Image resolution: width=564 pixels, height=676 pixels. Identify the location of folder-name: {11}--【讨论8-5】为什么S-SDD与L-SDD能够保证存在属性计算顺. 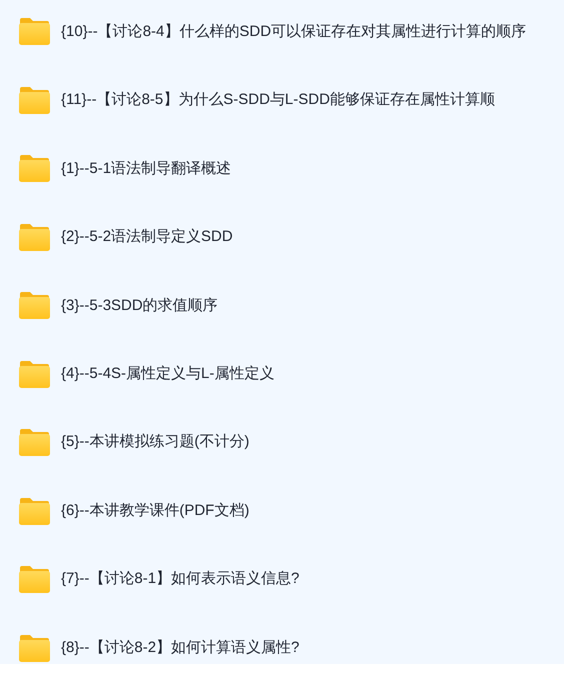
(278, 100).